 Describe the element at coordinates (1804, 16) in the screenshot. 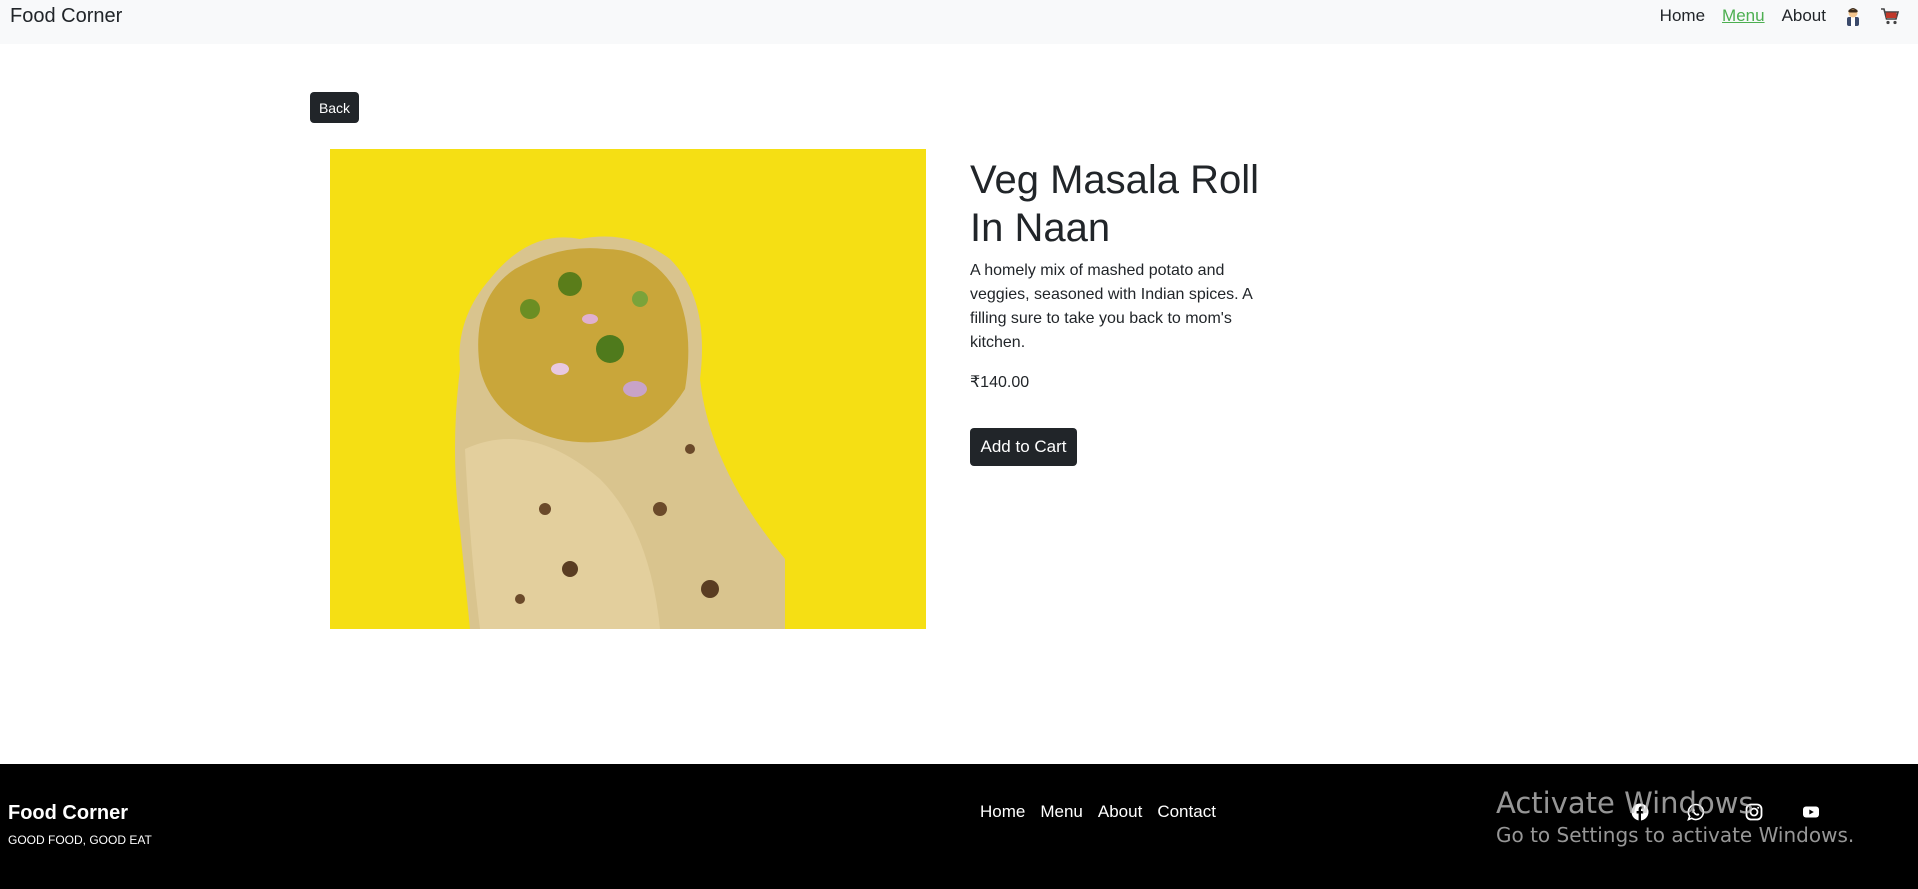

I see `nav-about-link: About` at that location.